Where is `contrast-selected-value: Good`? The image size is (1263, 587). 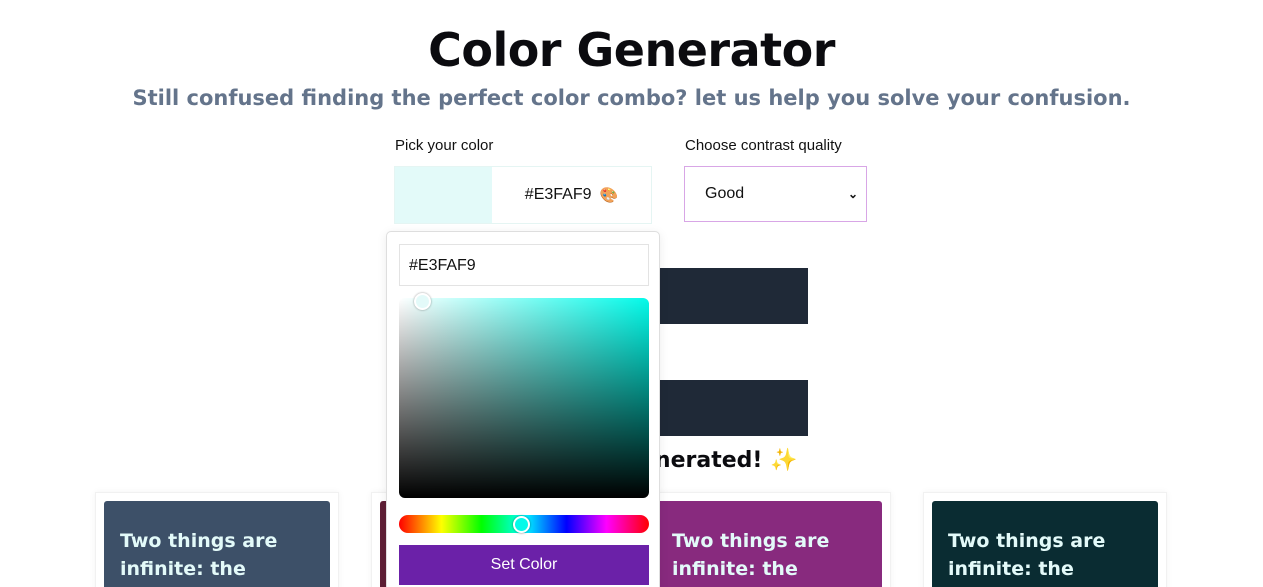 contrast-selected-value: Good is located at coordinates (725, 193).